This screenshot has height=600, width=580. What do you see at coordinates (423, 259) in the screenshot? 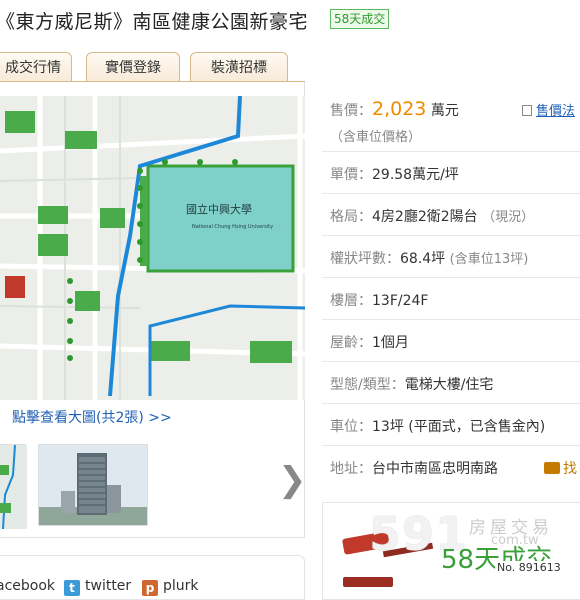
I see `area-value: 68.4坪` at bounding box center [423, 259].